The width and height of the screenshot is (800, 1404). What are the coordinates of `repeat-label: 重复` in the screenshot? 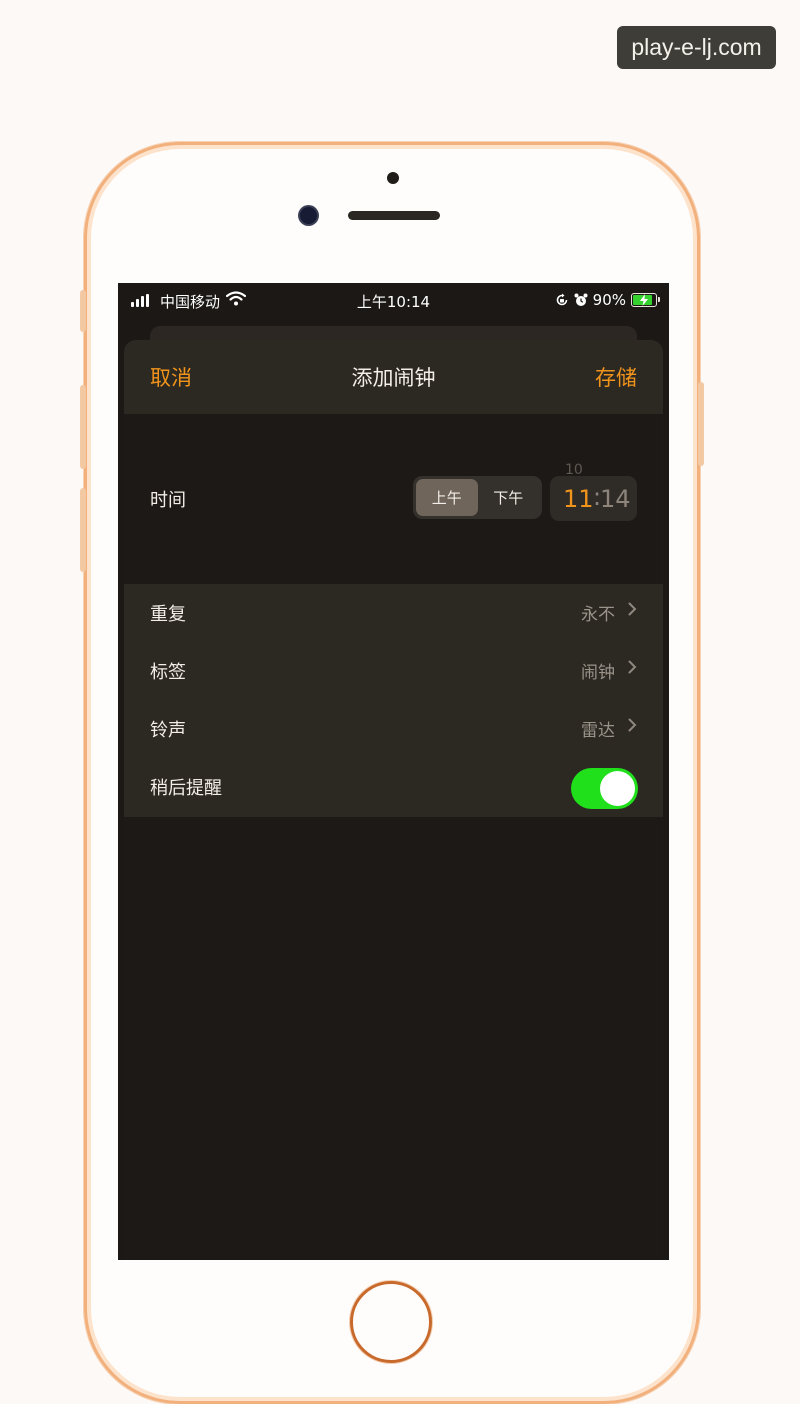 It's located at (168, 614).